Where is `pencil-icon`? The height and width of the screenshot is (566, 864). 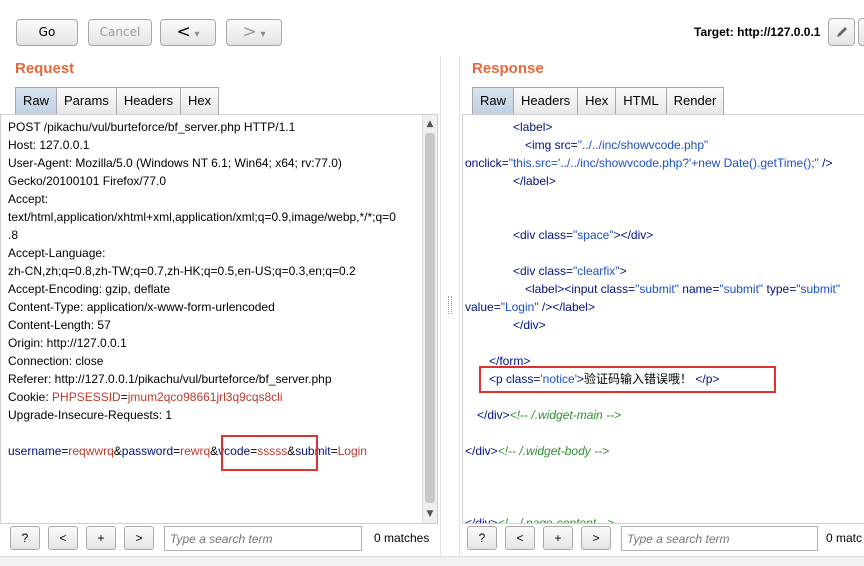
pencil-icon is located at coordinates (841, 32).